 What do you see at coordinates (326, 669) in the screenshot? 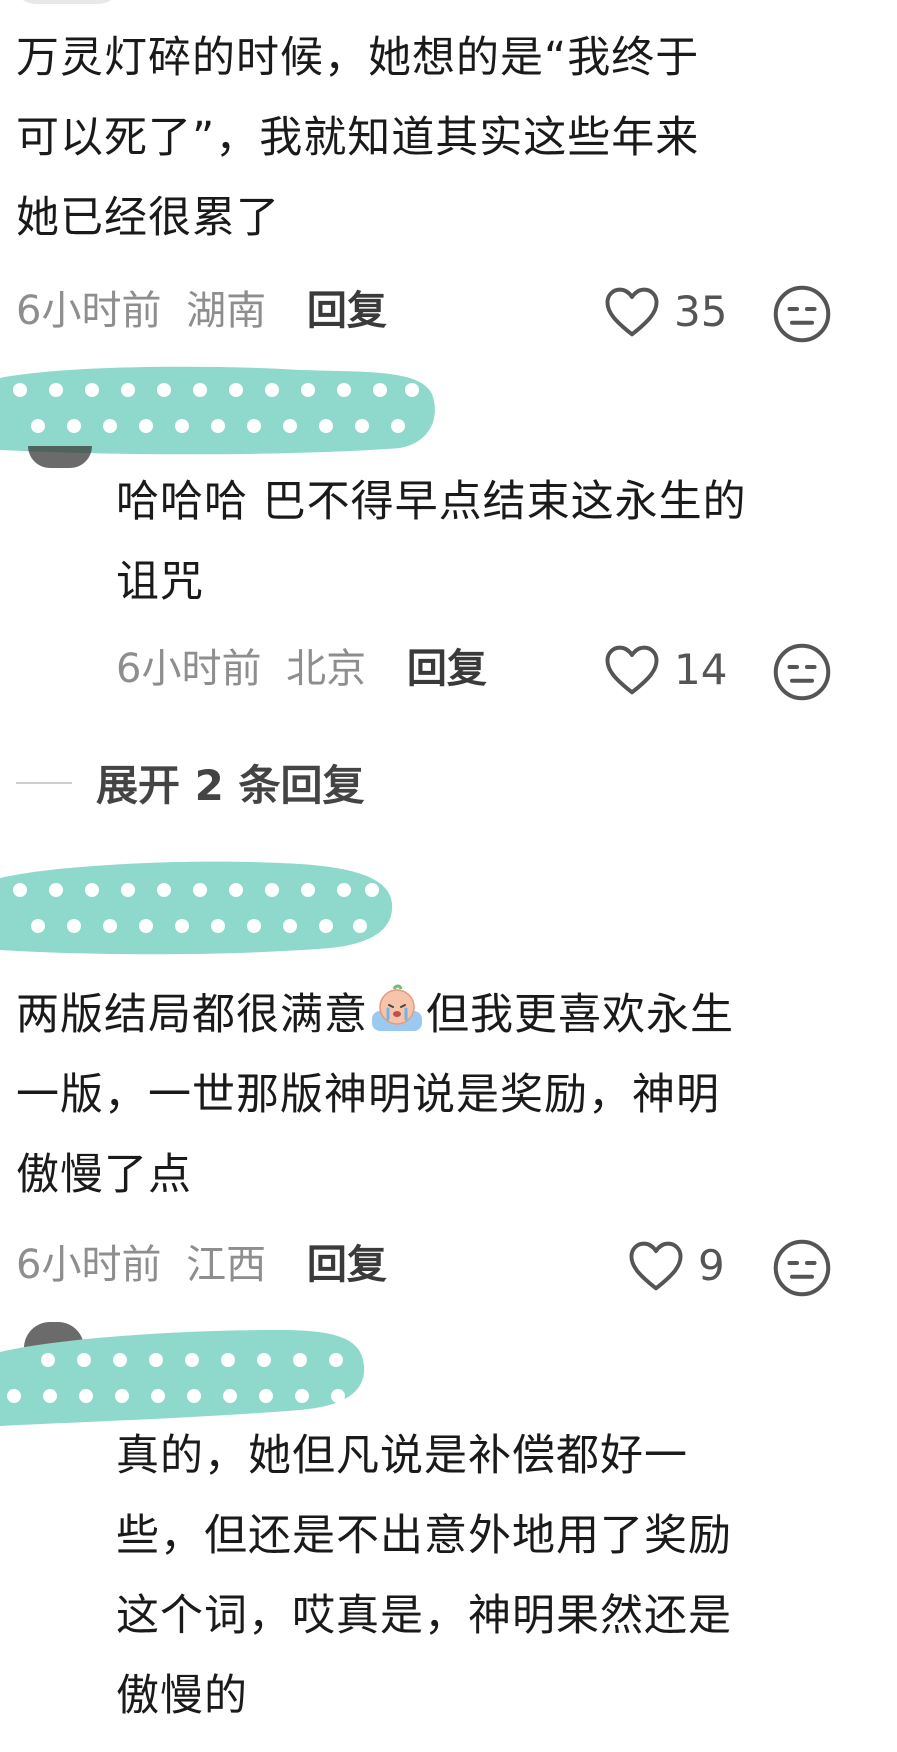
I see `comment-location: 北京` at bounding box center [326, 669].